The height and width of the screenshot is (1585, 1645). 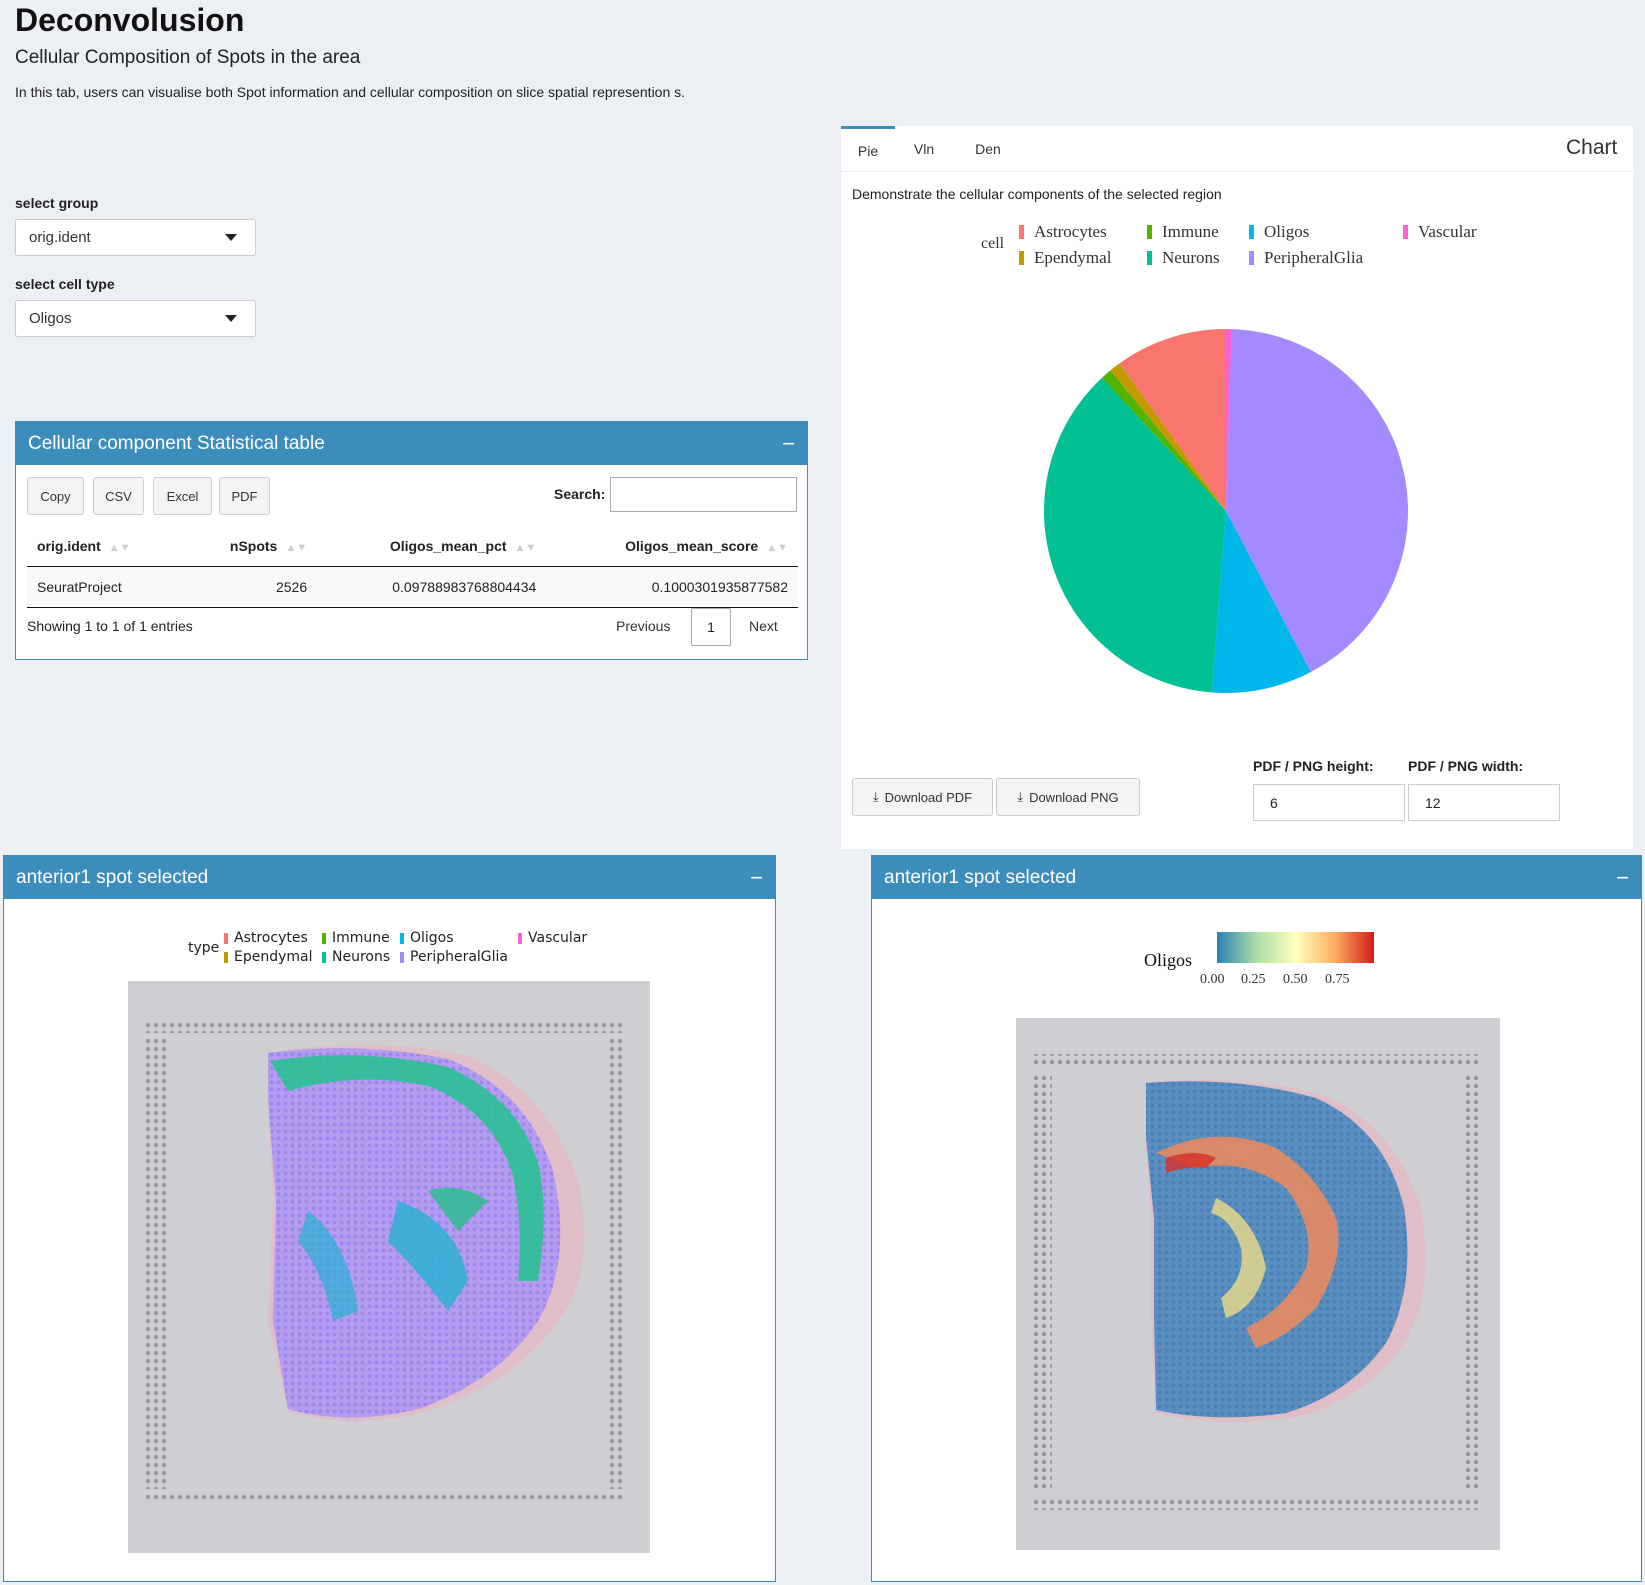 I want to click on column-header: nSpots ▲▼, so click(x=250, y=546).